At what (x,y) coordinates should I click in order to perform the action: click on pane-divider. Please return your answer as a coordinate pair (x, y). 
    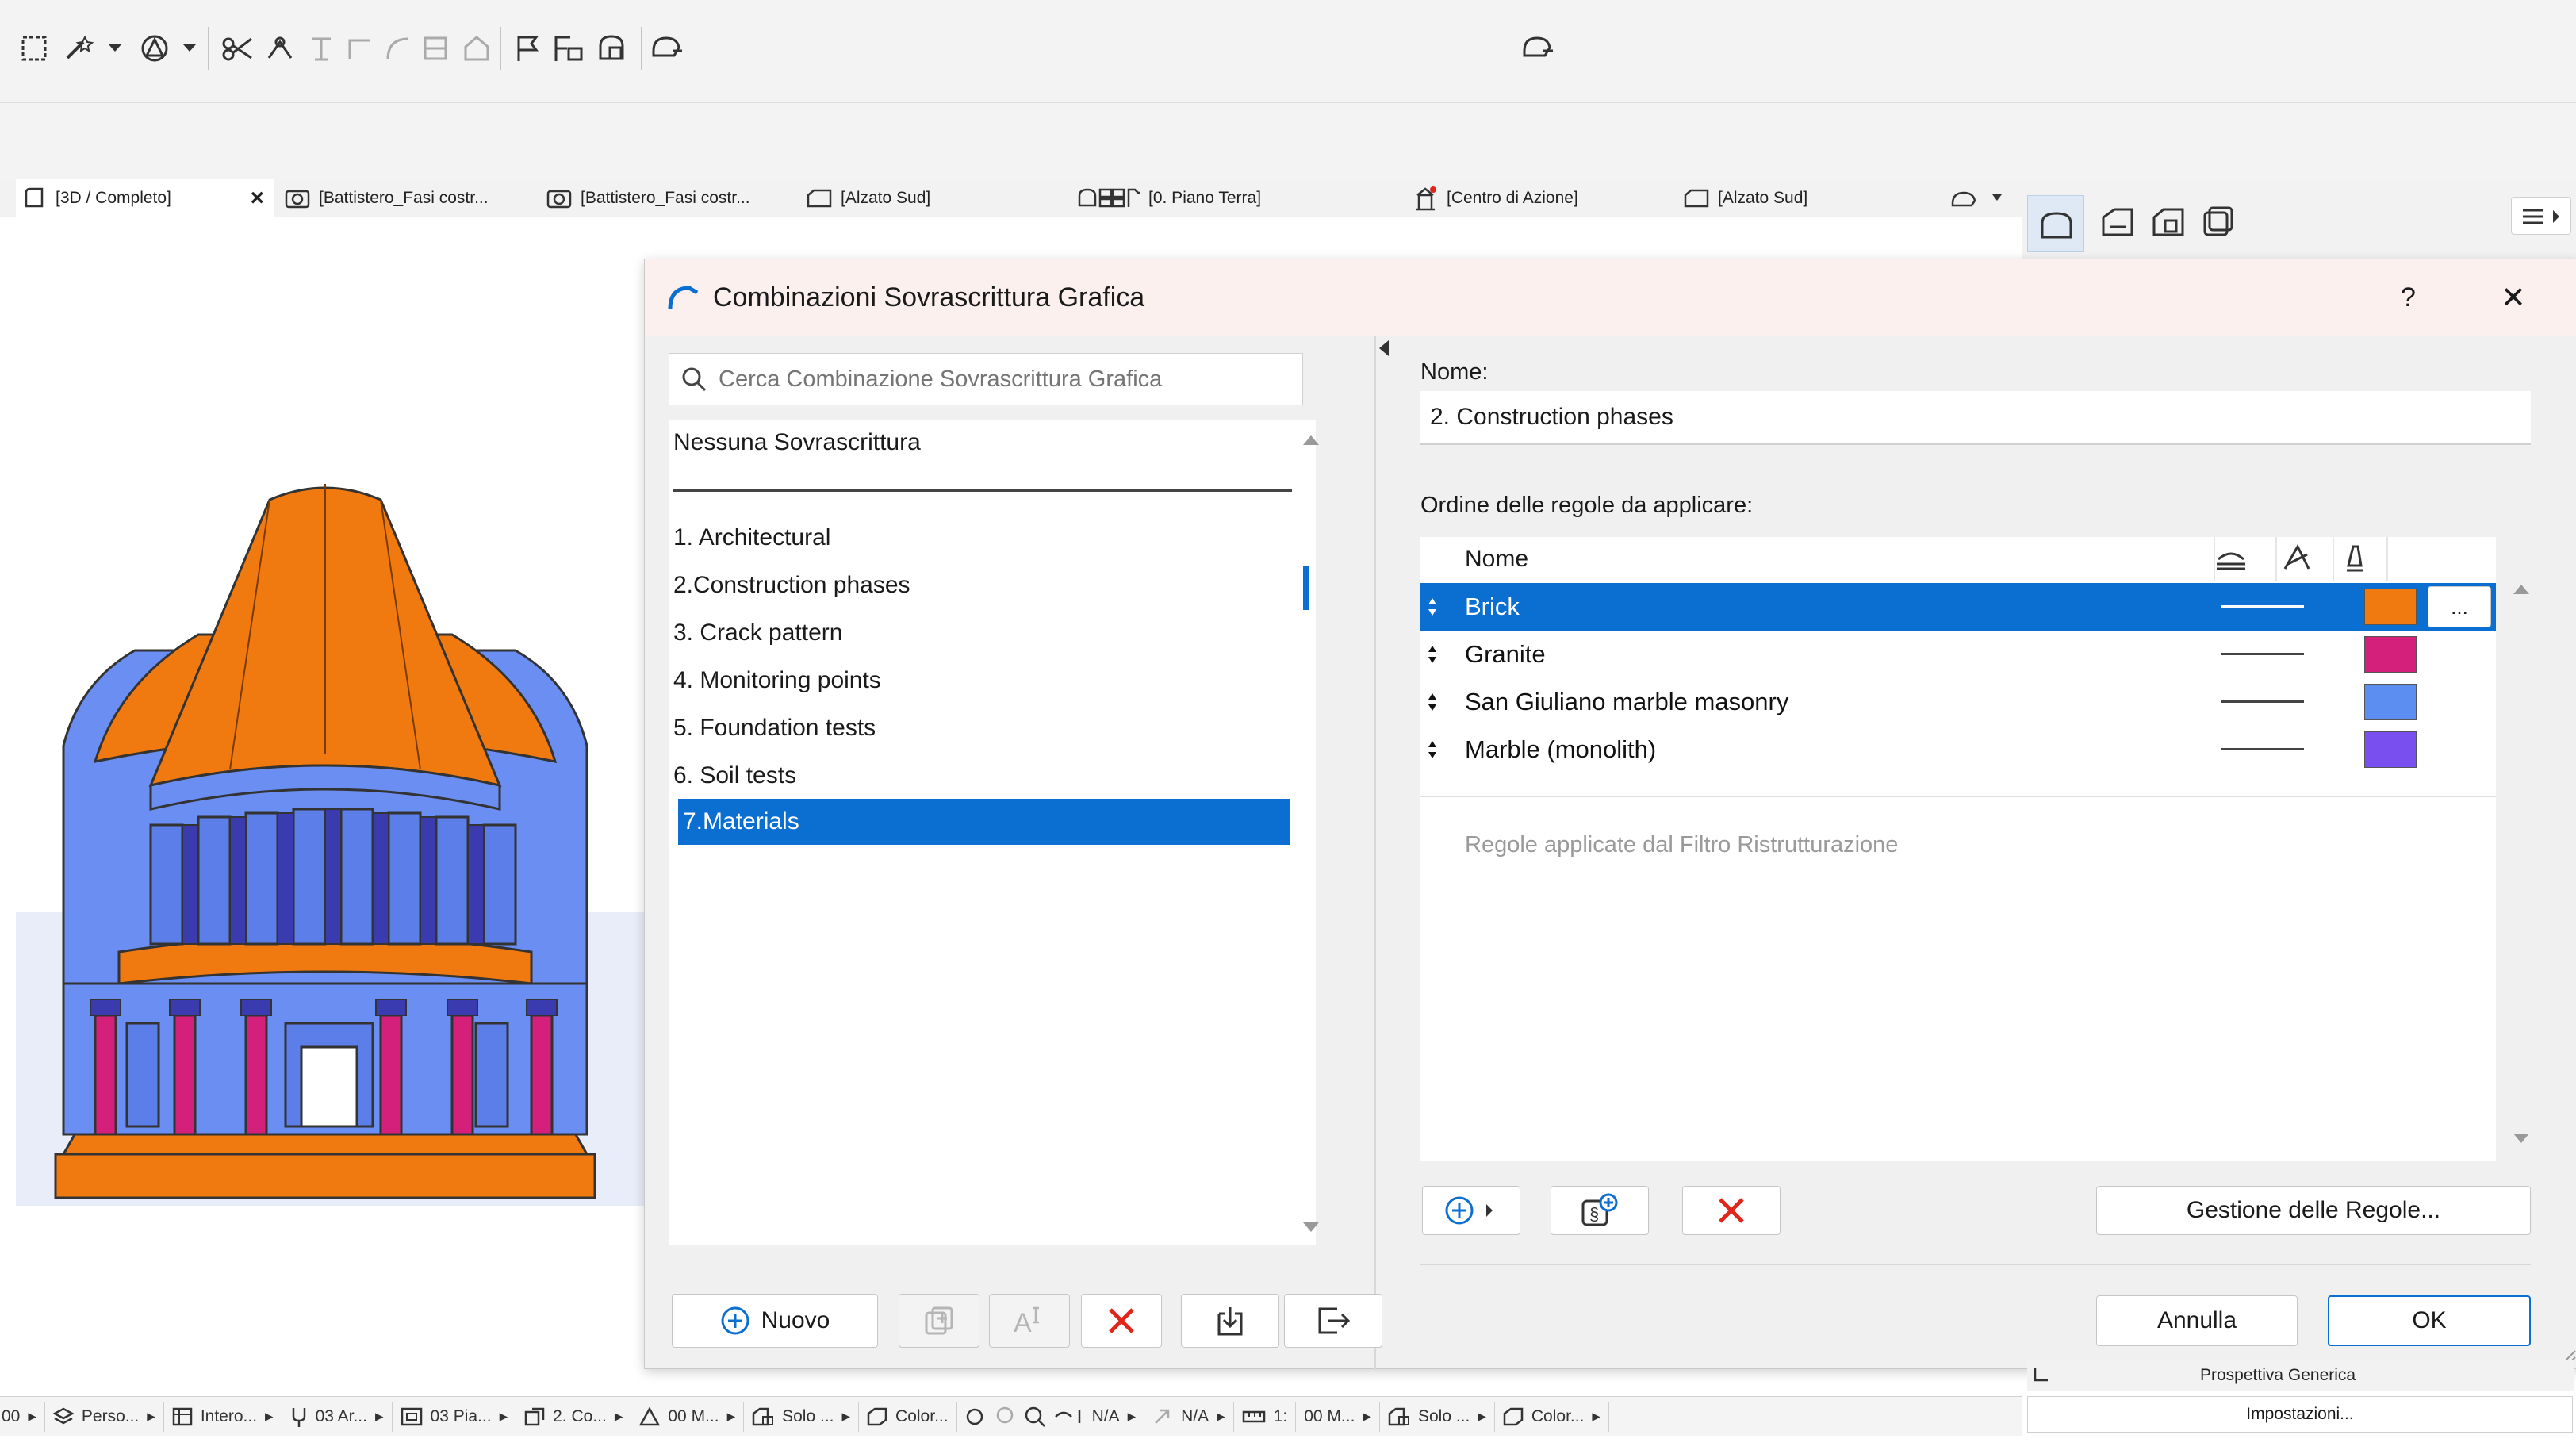
    Looking at the image, I should click on (1375, 853).